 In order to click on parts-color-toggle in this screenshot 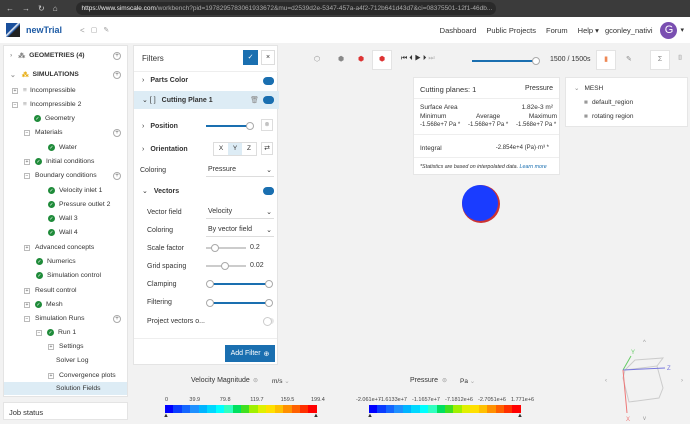, I will do `click(268, 80)`.